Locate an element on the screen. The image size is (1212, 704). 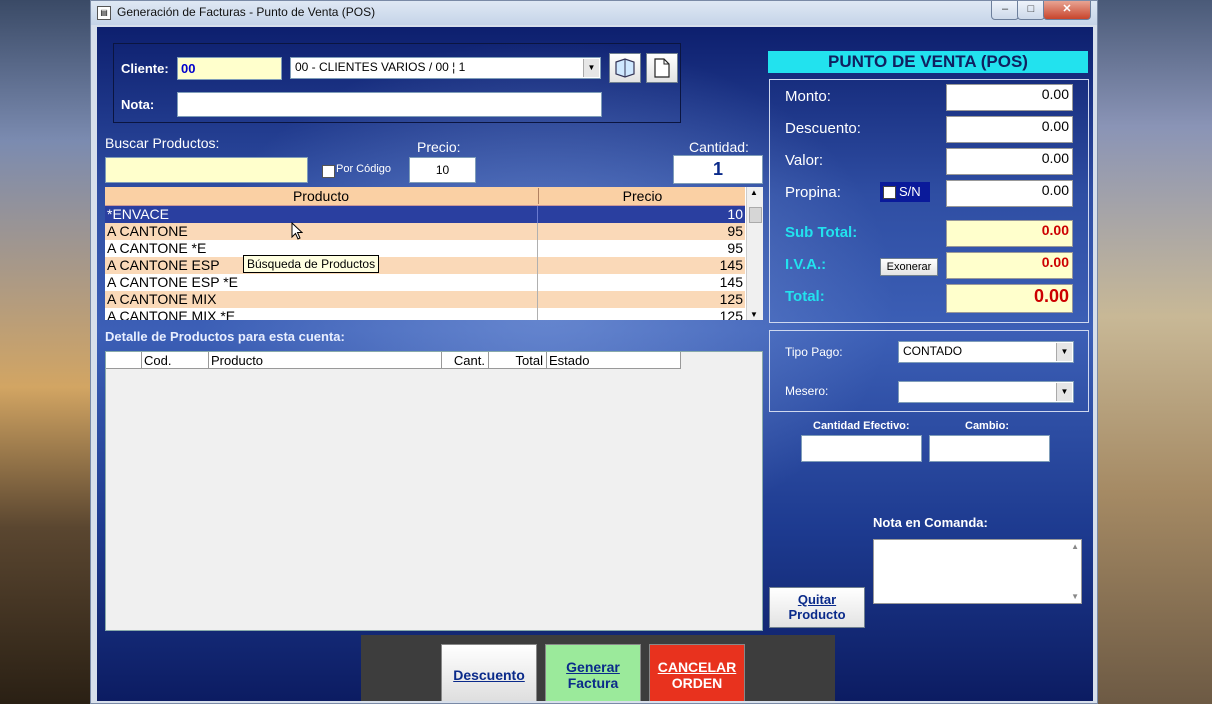
detail-header-cant: Cant. is located at coordinates (465, 360).